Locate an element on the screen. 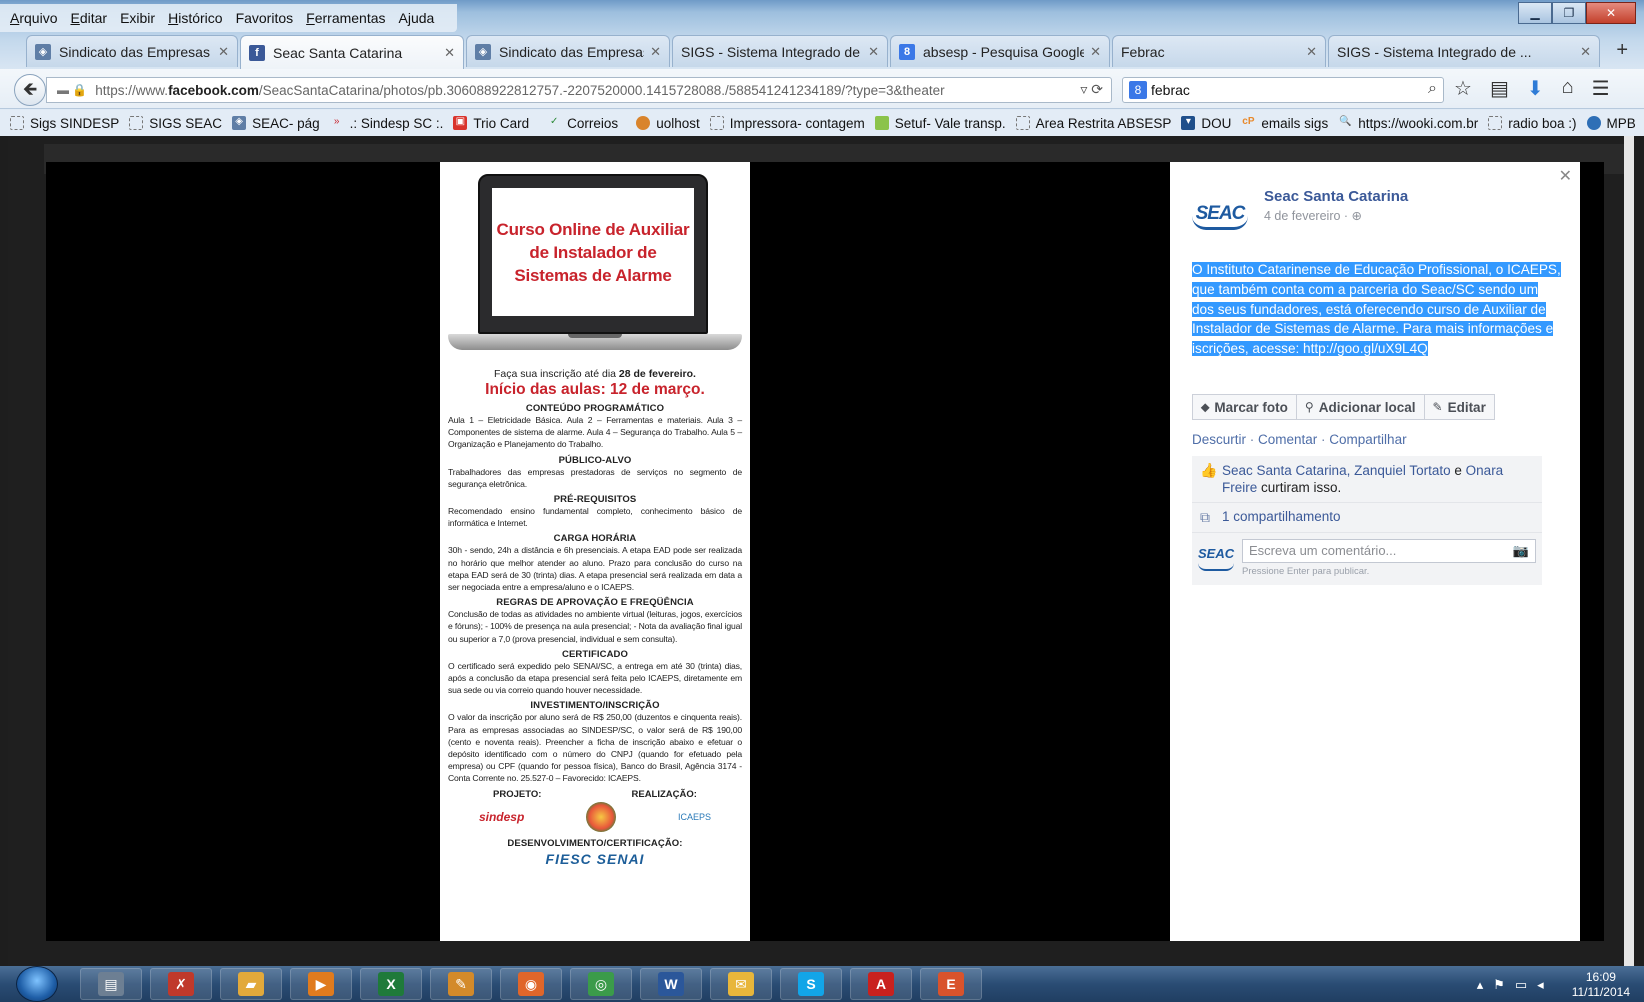 This screenshot has width=1644, height=1002. bookmark-item: radio boa :) is located at coordinates (1532, 123).